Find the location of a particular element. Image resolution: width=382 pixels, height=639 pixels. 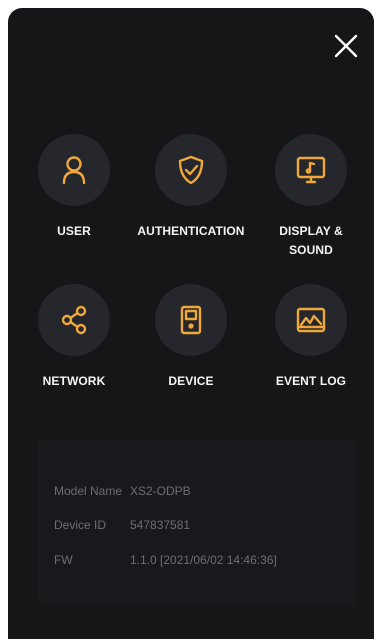

info-row-fw: FW 1.1.0 [2021/06/02 14:46:36] is located at coordinates (165, 560).